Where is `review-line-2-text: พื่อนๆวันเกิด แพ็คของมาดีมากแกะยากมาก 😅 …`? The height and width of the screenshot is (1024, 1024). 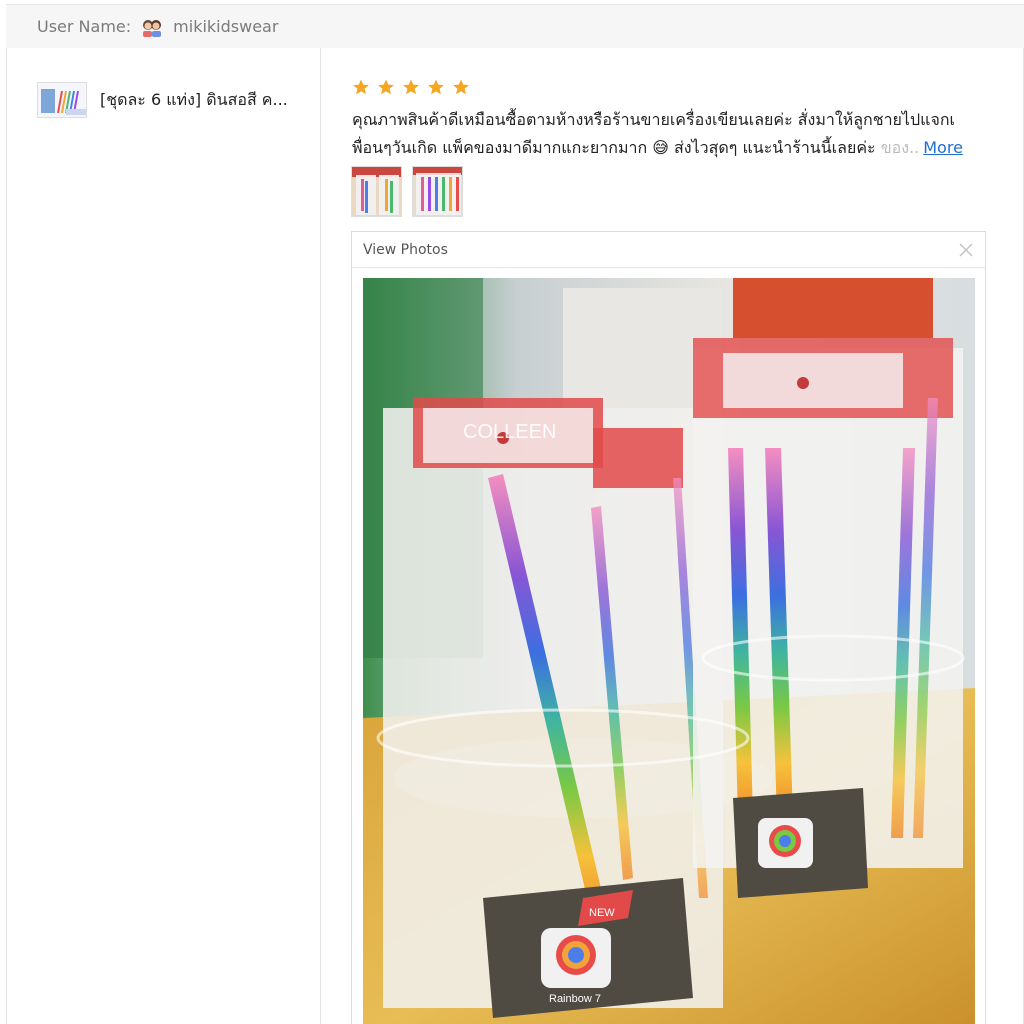 review-line-2-text: พื่อนๆวันเกิด แพ็คของมาดีมากแกะยากมาก 😅 … is located at coordinates (614, 147).